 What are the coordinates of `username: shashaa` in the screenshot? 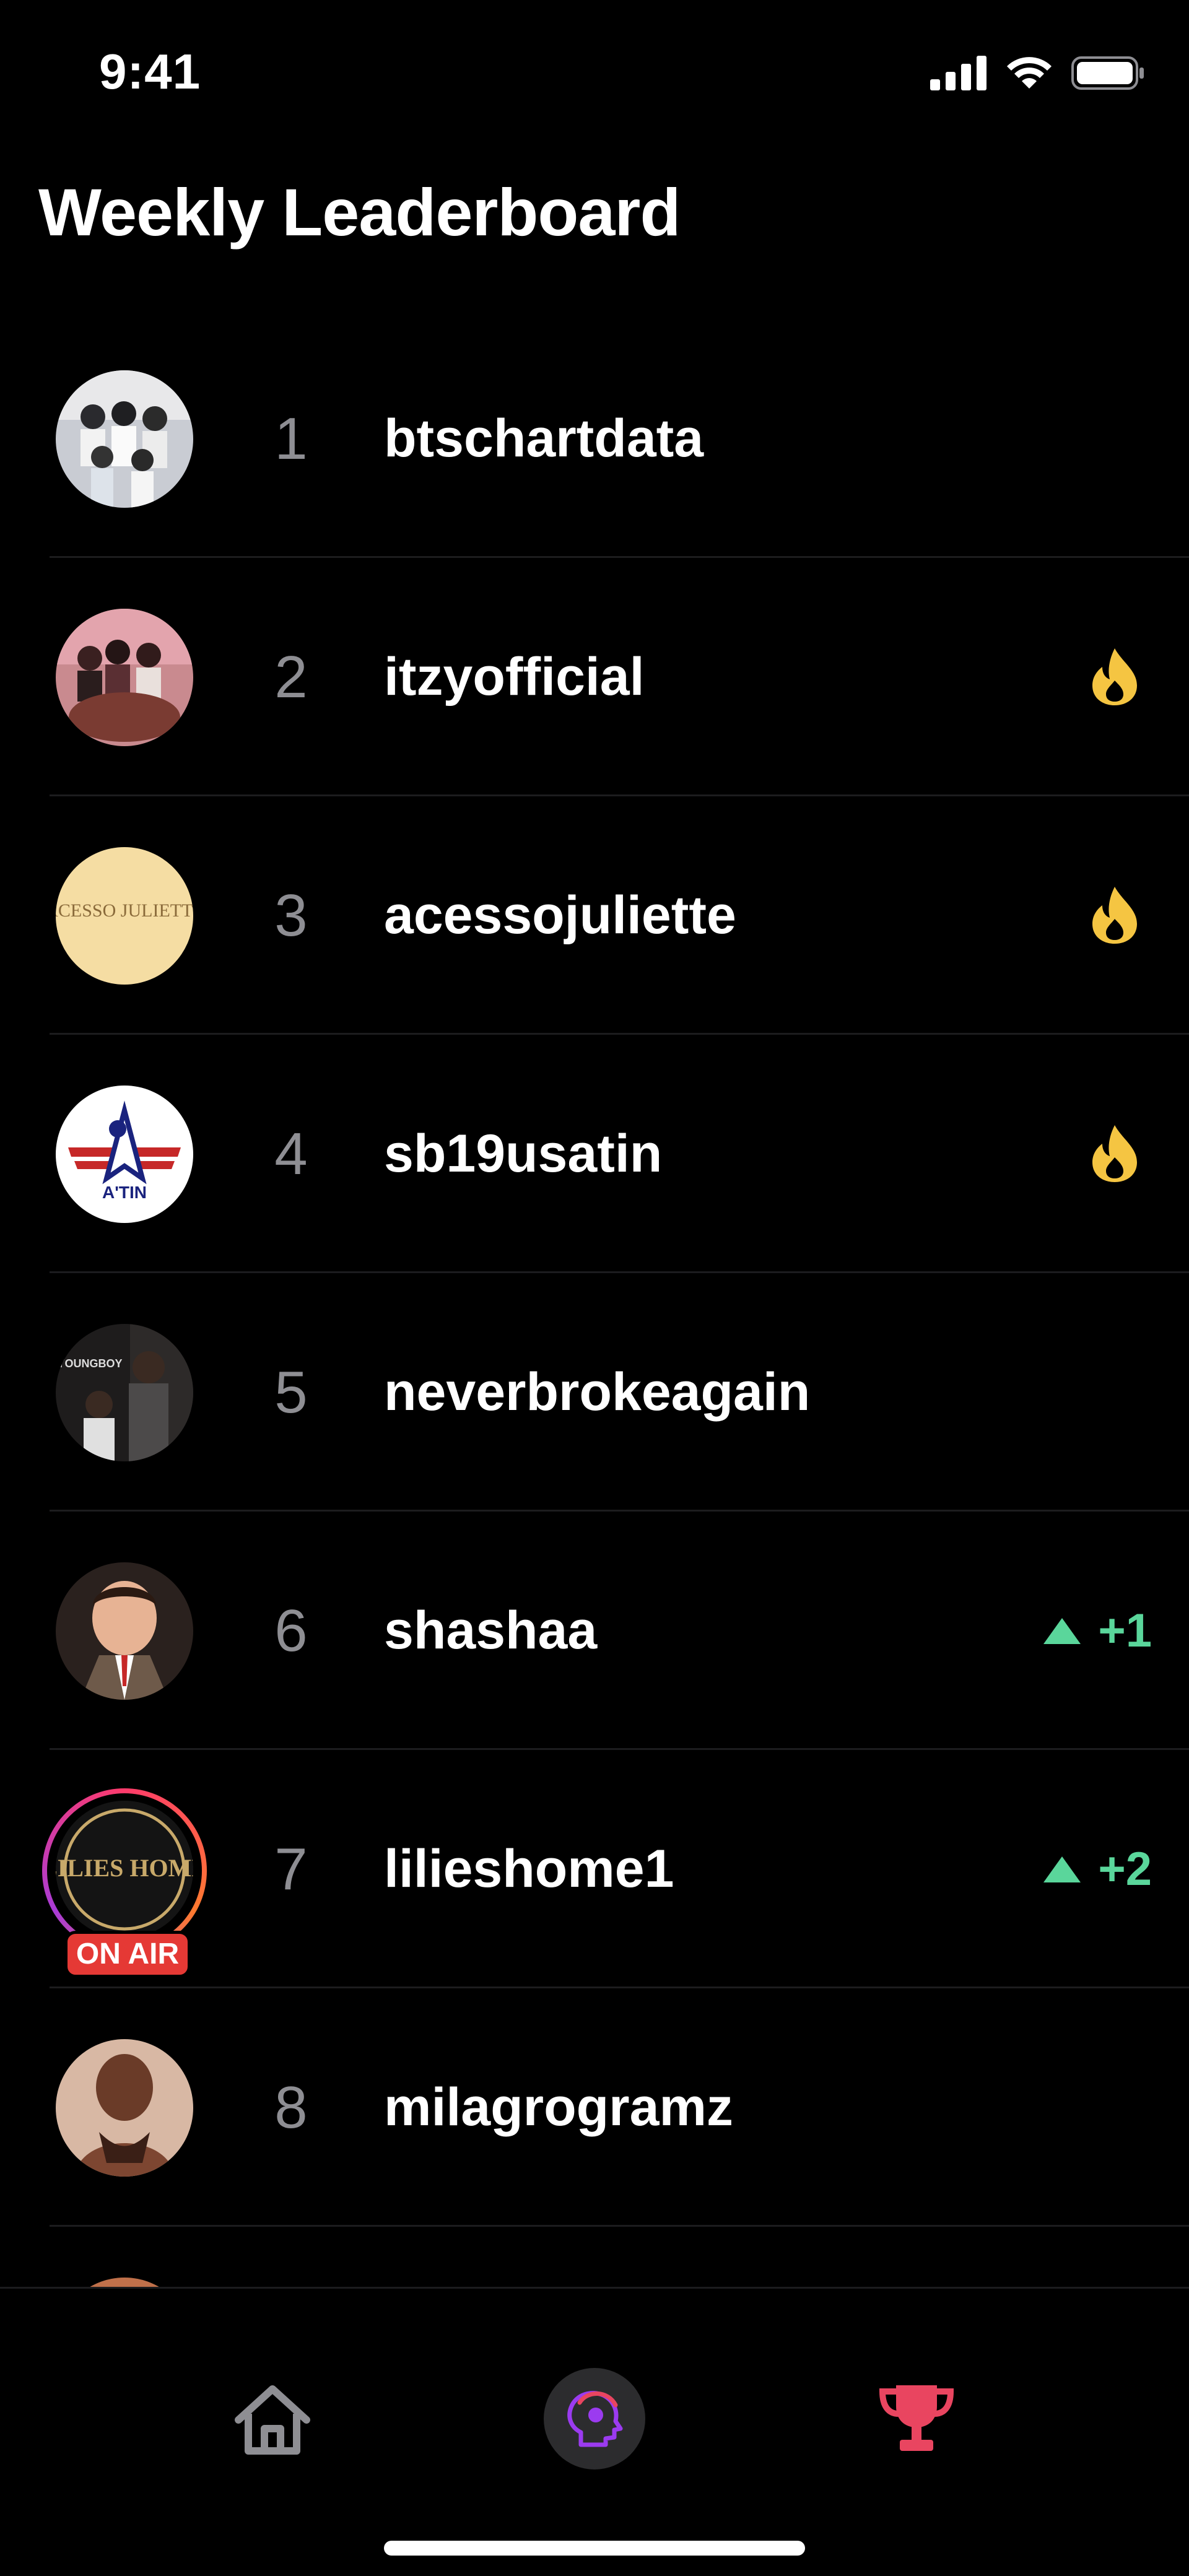 It's located at (491, 1630).